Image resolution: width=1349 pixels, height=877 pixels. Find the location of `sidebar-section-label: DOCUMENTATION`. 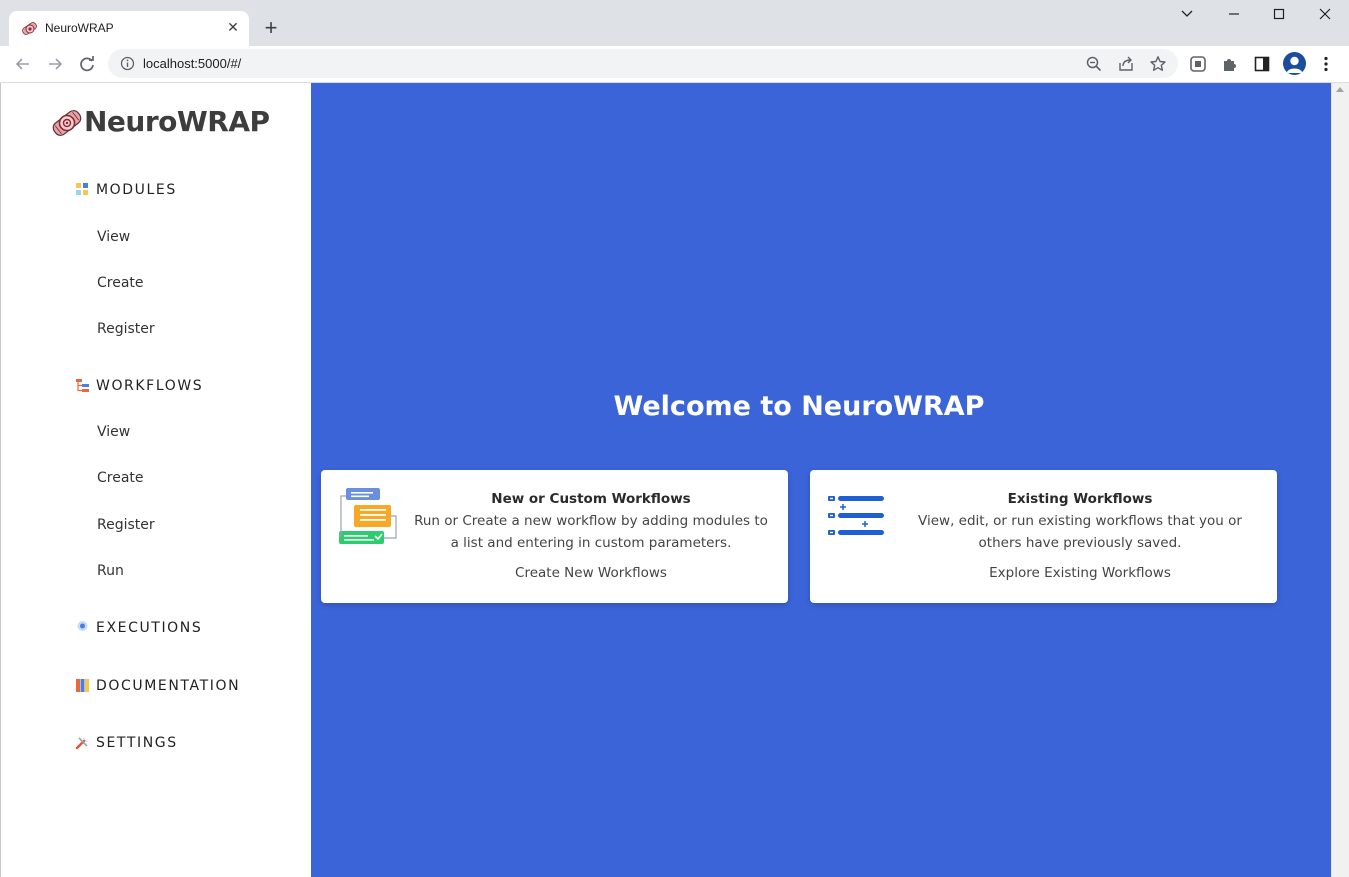

sidebar-section-label: DOCUMENTATION is located at coordinates (168, 686).